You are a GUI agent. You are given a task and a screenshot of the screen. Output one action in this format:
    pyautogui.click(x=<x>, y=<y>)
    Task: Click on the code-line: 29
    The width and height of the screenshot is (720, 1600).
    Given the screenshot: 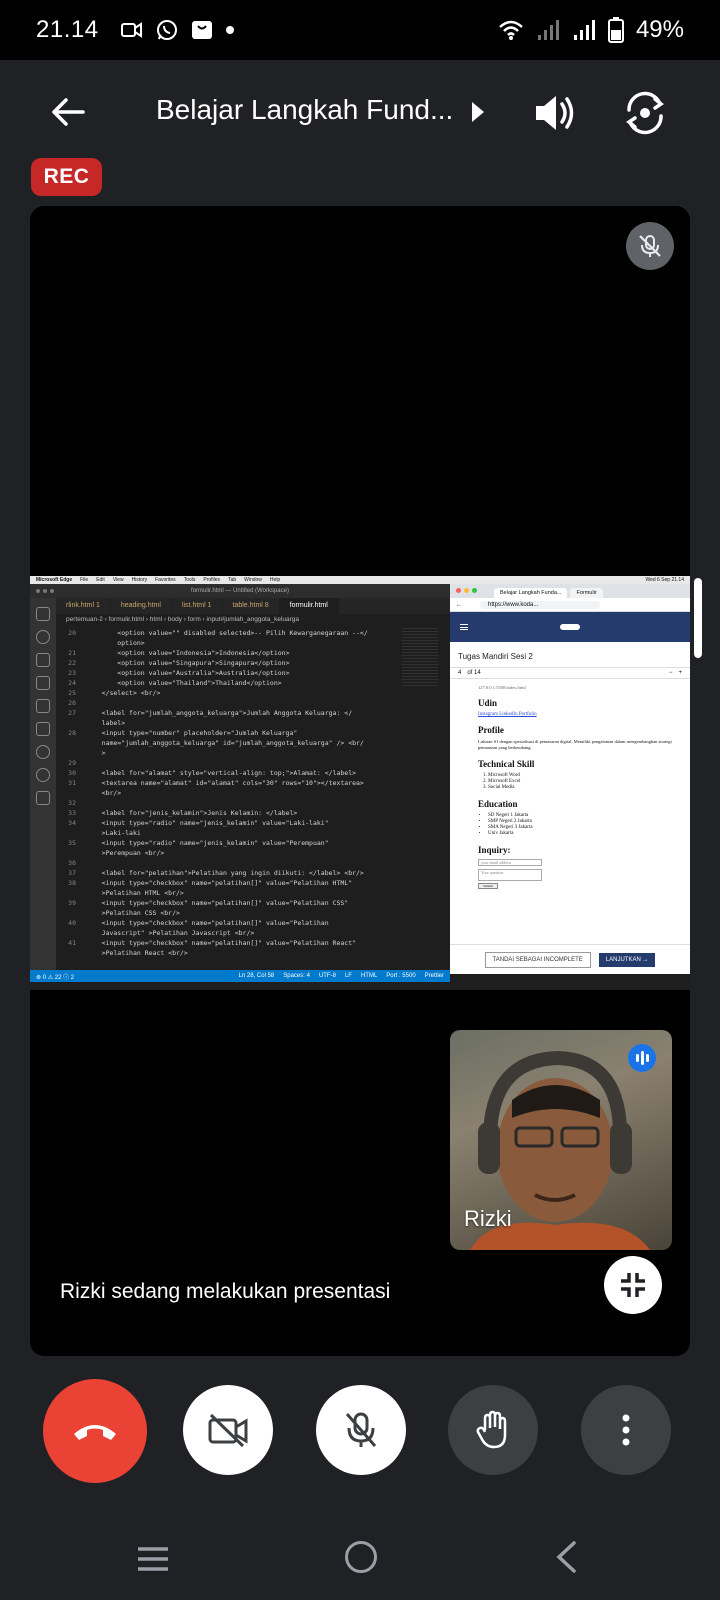 What is the action you would take?
    pyautogui.click(x=241, y=763)
    